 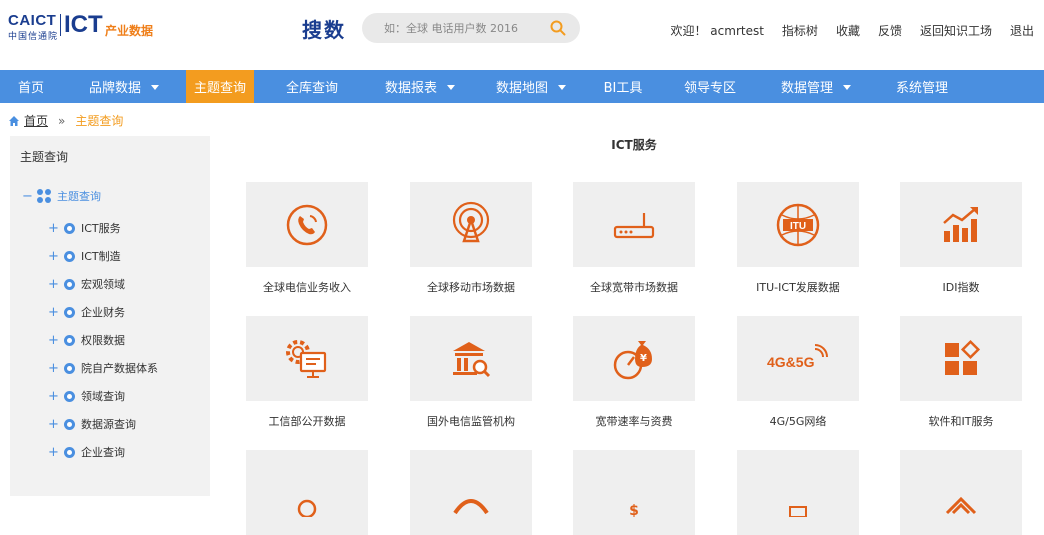 I want to click on section-title: ICT服务, so click(x=634, y=145).